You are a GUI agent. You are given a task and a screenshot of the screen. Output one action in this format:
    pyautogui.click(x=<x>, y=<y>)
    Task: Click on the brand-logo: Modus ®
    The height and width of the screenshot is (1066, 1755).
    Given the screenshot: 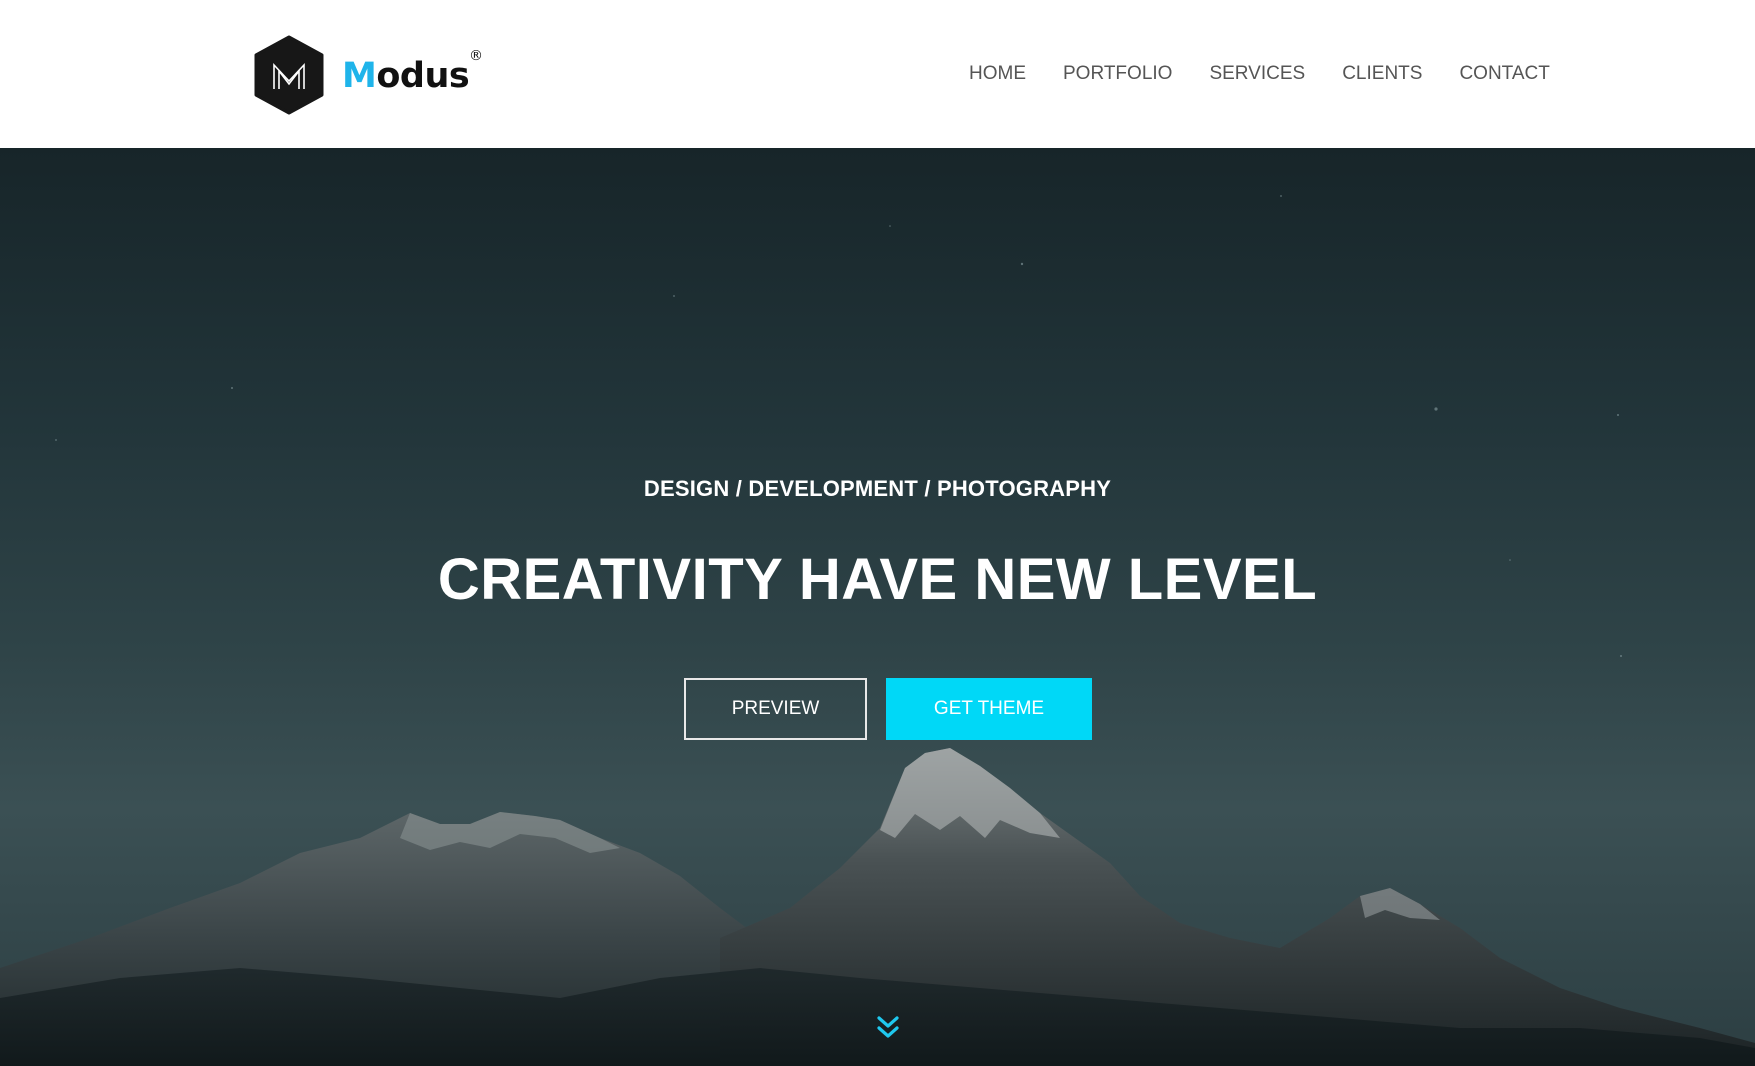 What is the action you would take?
    pyautogui.click(x=368, y=75)
    